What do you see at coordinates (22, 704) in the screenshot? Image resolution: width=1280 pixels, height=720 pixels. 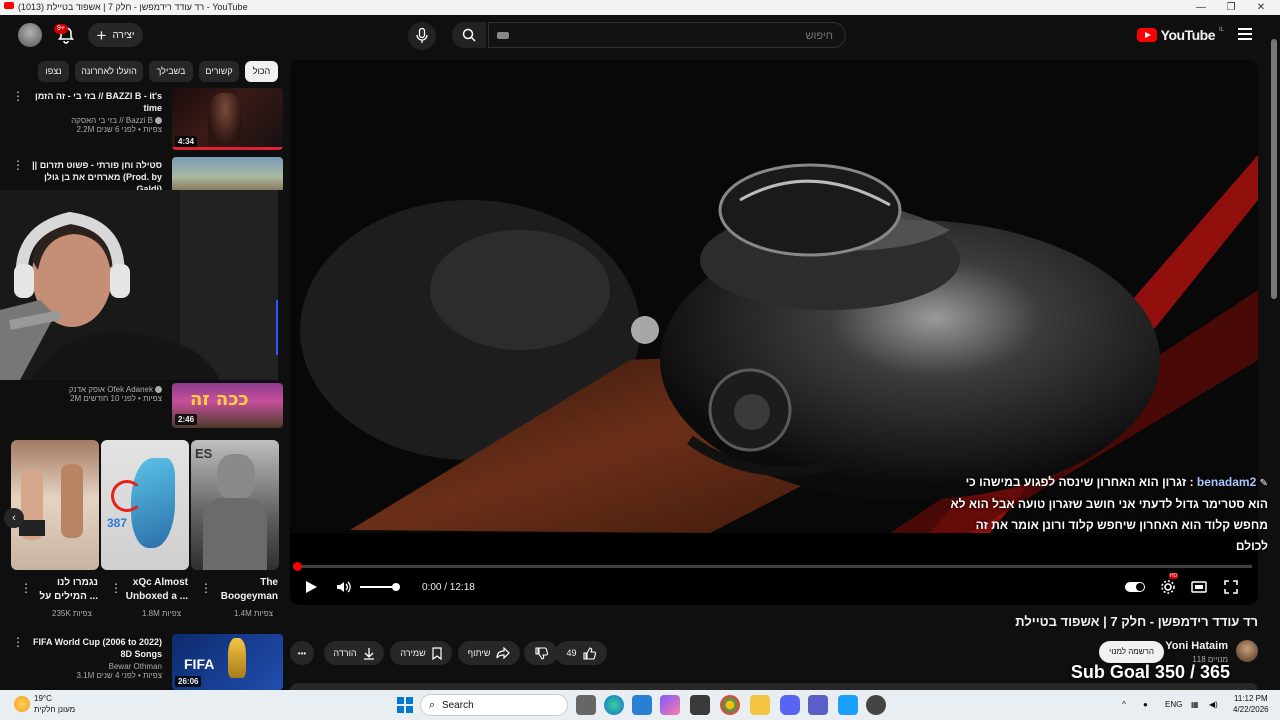 I see `weather-icon` at bounding box center [22, 704].